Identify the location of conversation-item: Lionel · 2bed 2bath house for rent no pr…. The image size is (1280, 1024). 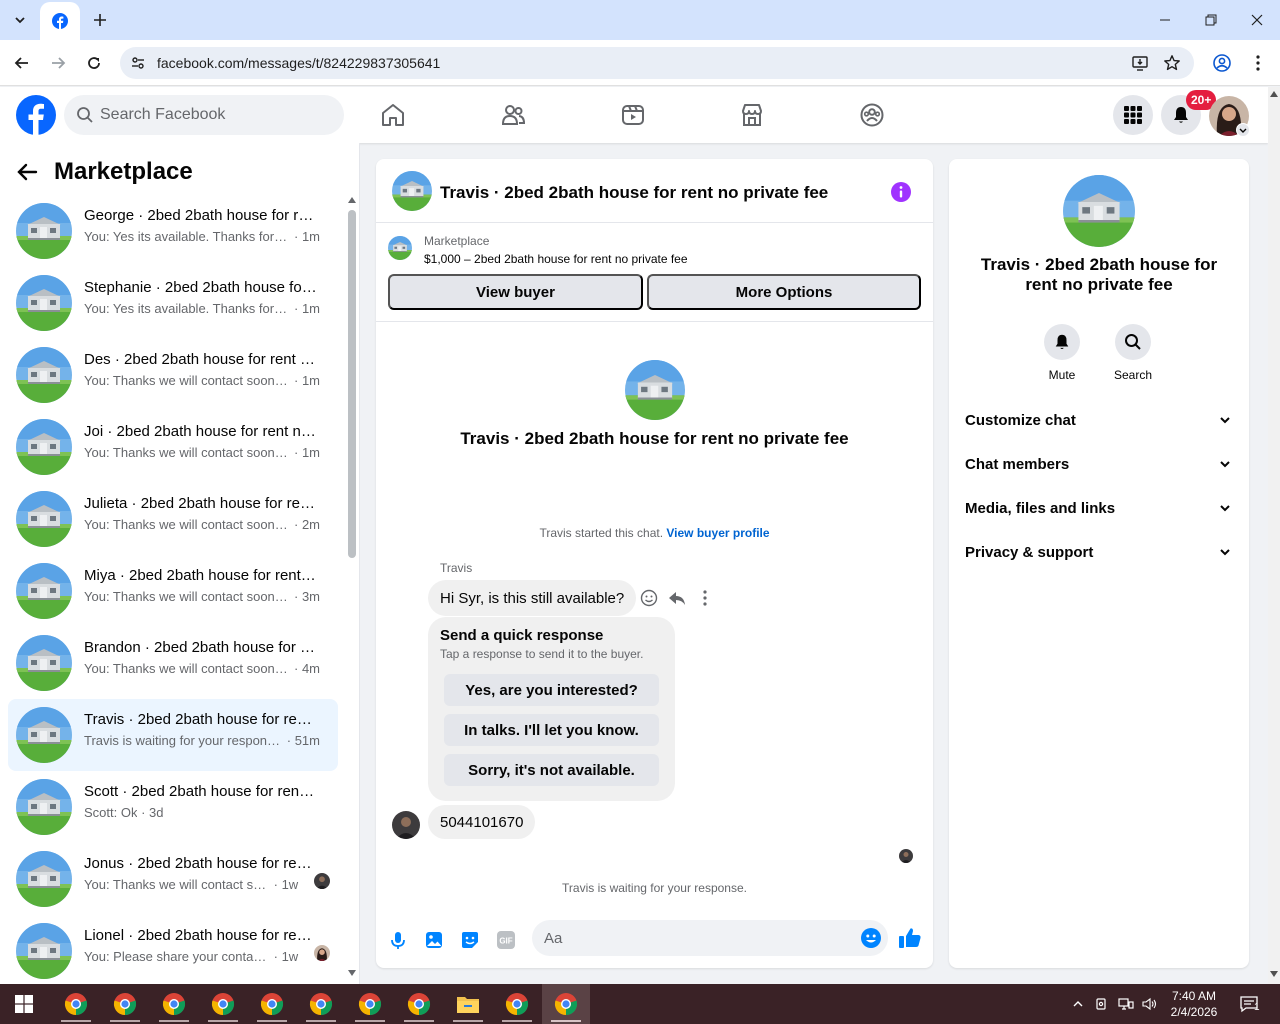
(173, 951).